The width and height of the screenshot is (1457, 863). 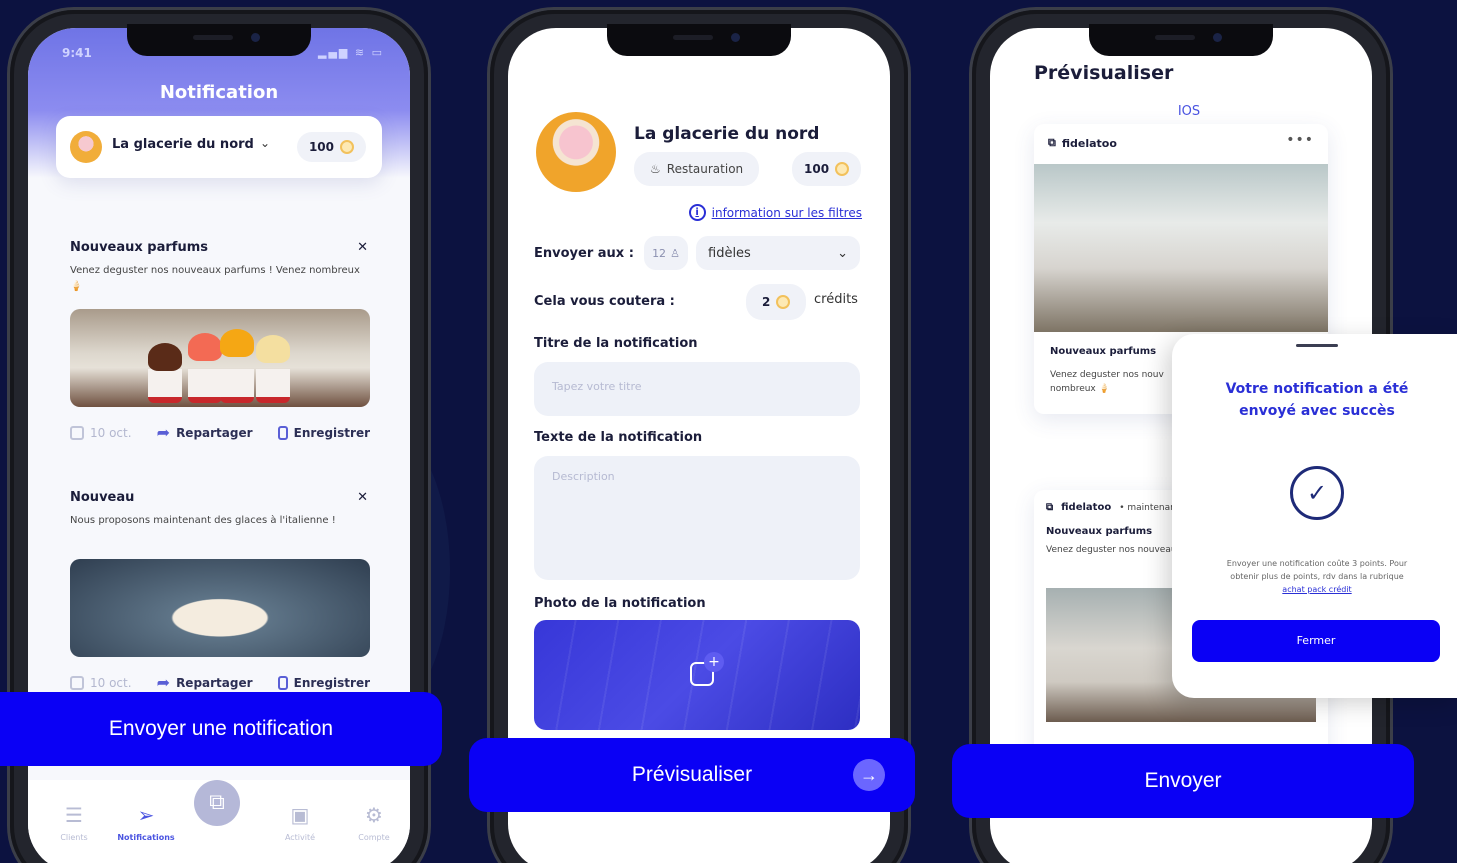 What do you see at coordinates (1317, 590) in the screenshot?
I see `buy-credits-link: achat pack crédit` at bounding box center [1317, 590].